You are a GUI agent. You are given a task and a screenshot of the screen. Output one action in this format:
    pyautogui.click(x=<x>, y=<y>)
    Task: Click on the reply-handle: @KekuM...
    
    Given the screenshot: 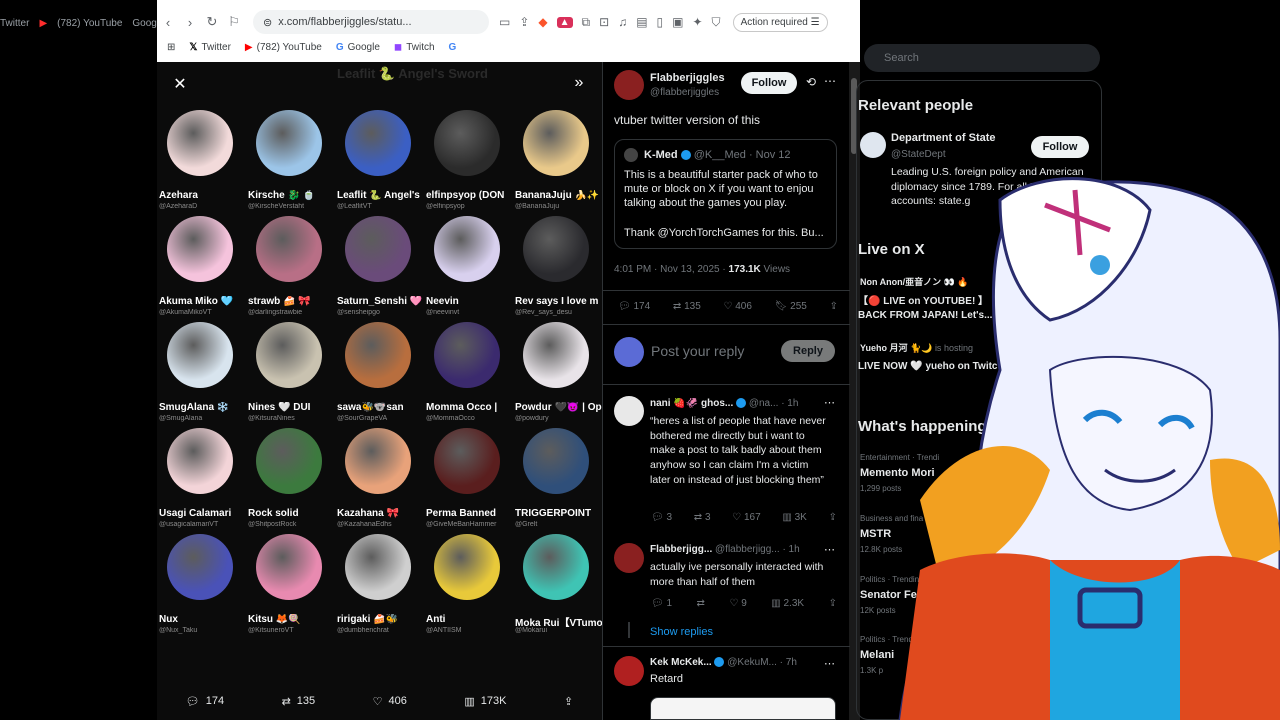 What is the action you would take?
    pyautogui.click(x=752, y=662)
    